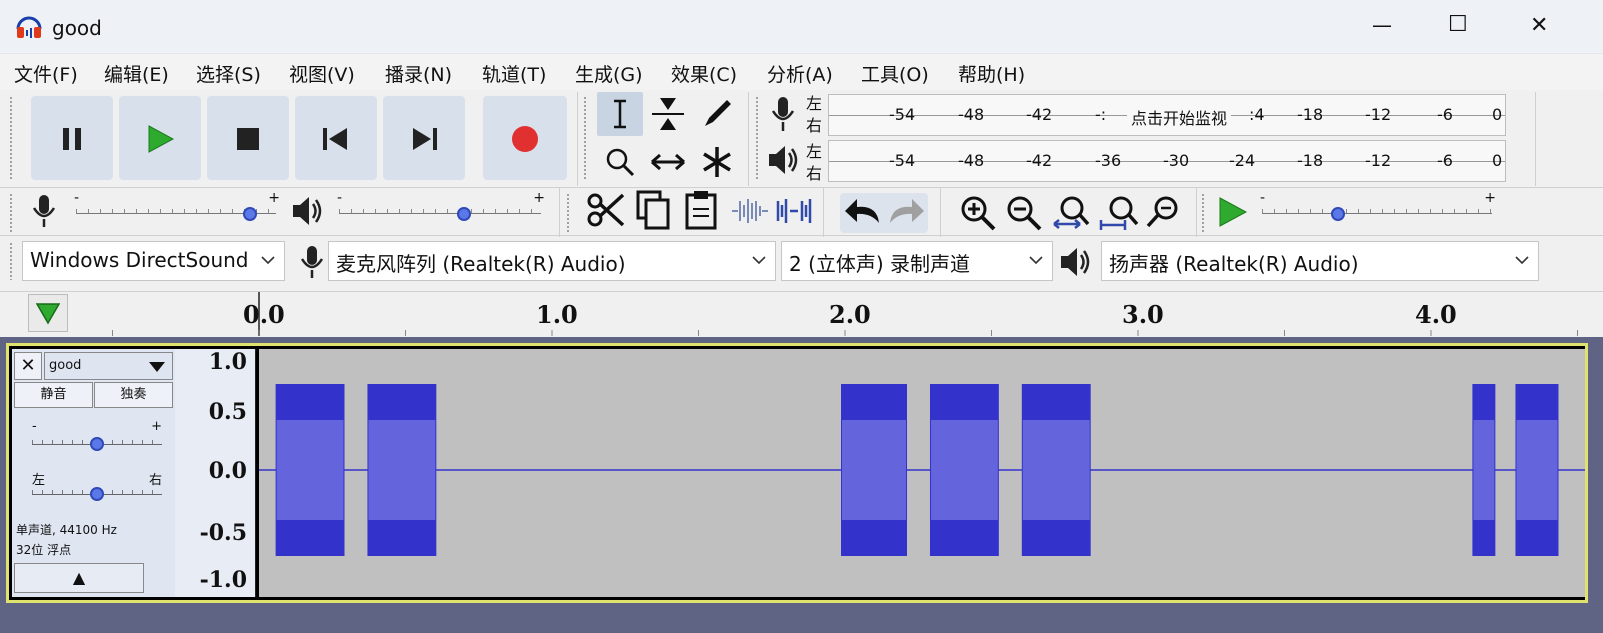 The width and height of the screenshot is (1603, 633). I want to click on menu-help: 帮助(H), so click(991, 73).